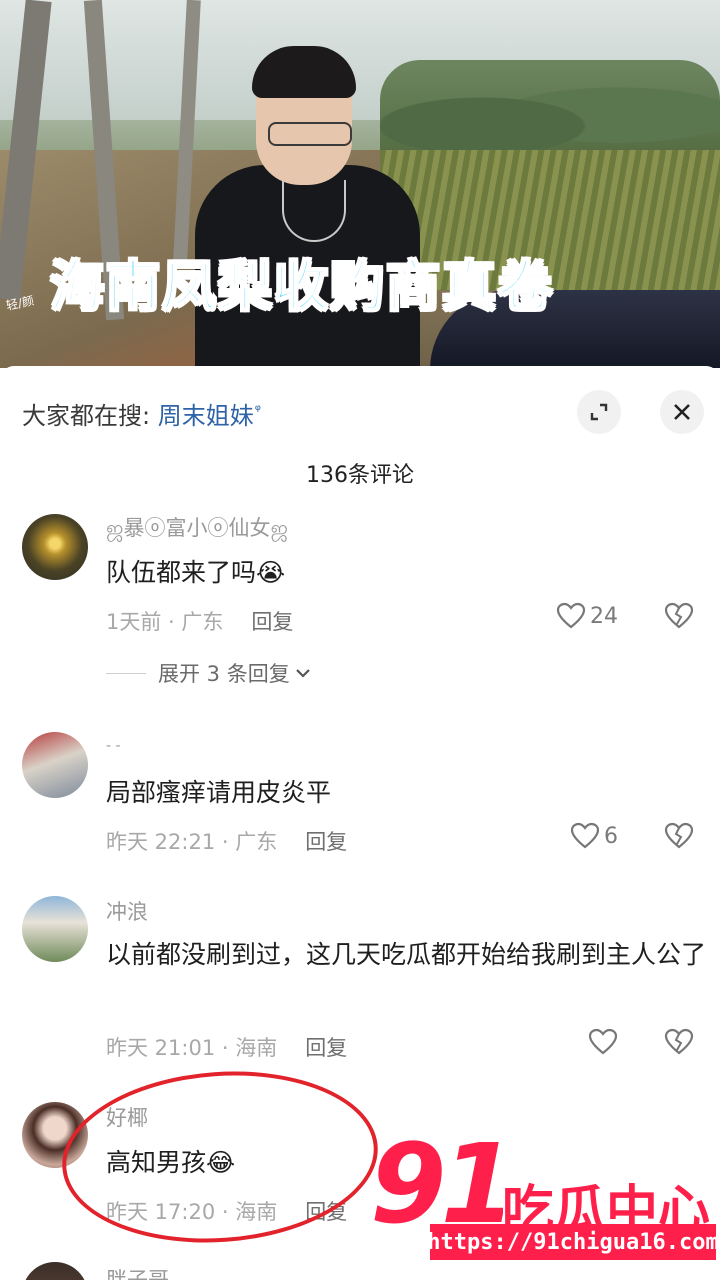  I want to click on comment-time-location: 昨天 22:21 · 广东, so click(192, 842).